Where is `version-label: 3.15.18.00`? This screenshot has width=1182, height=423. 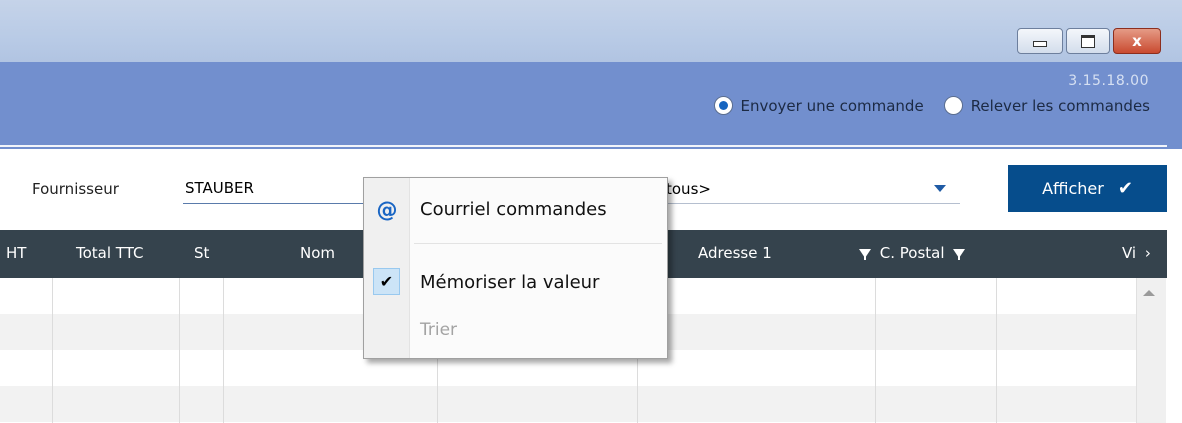
version-label: 3.15.18.00 is located at coordinates (1108, 81).